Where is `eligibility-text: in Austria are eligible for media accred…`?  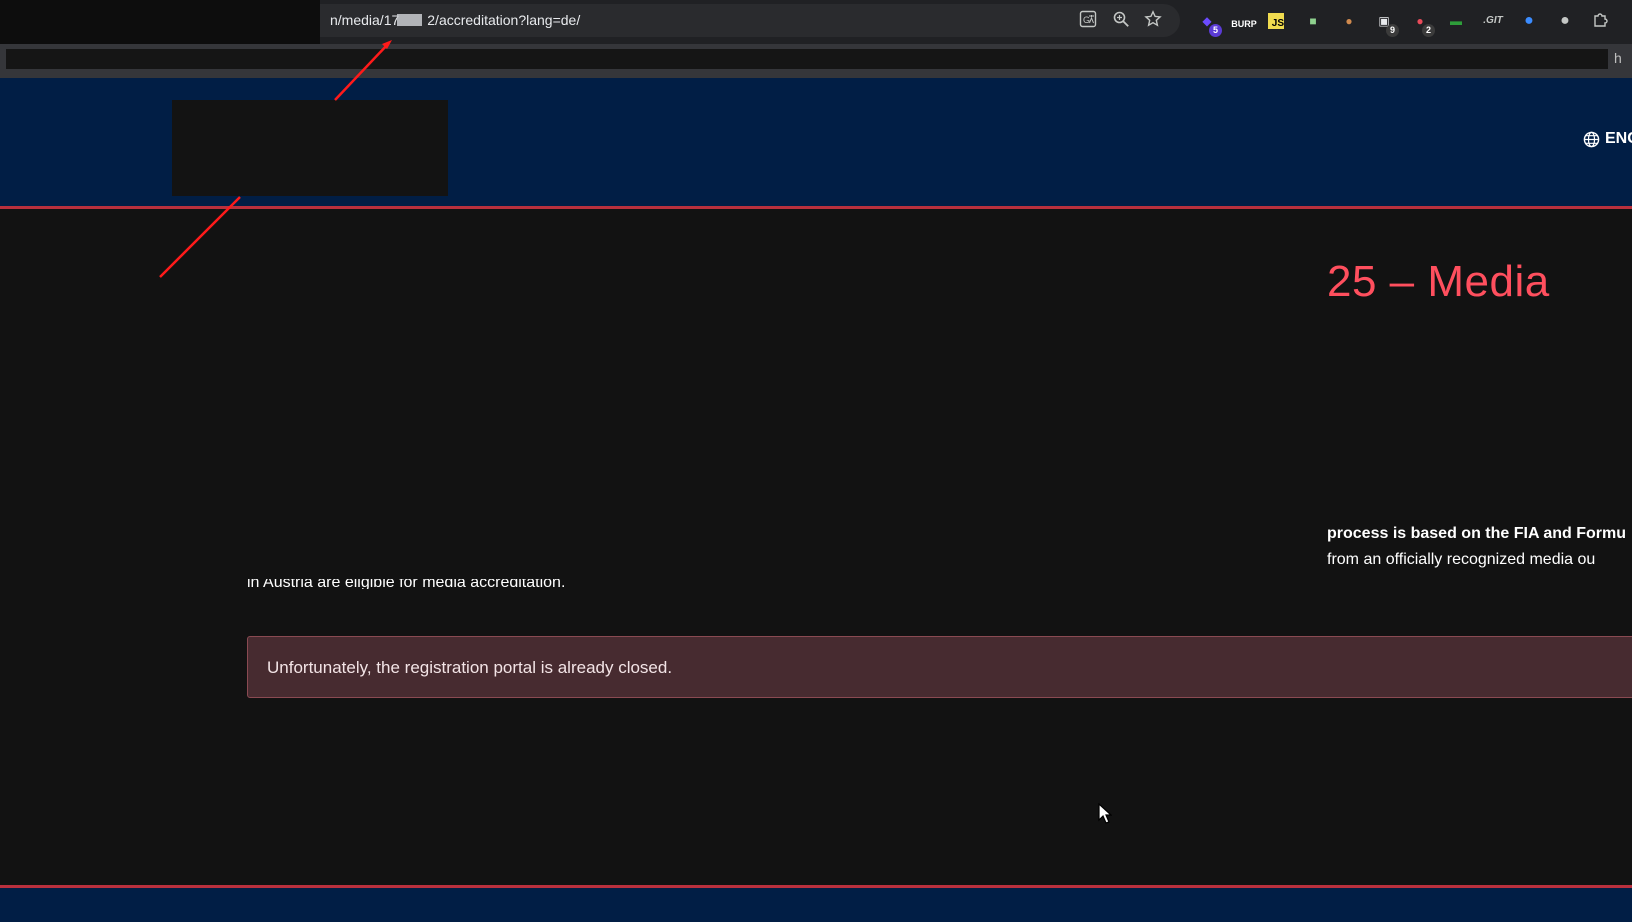 eligibility-text: in Austria are eligible for media accred… is located at coordinates (406, 584).